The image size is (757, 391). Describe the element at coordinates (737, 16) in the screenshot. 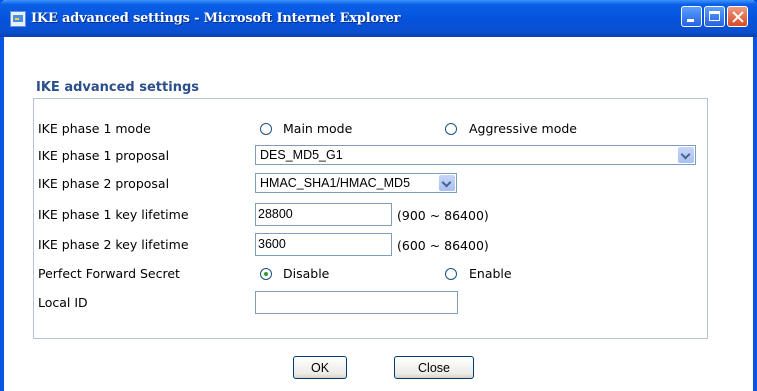

I see `close-window-button` at that location.